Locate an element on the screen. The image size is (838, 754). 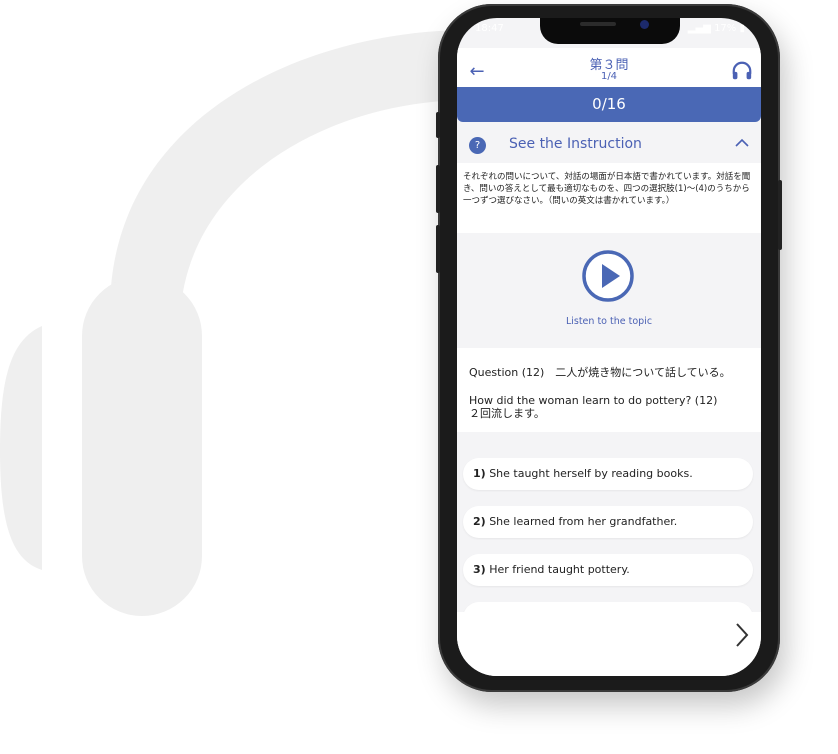
headphones-icon is located at coordinates (742, 71).